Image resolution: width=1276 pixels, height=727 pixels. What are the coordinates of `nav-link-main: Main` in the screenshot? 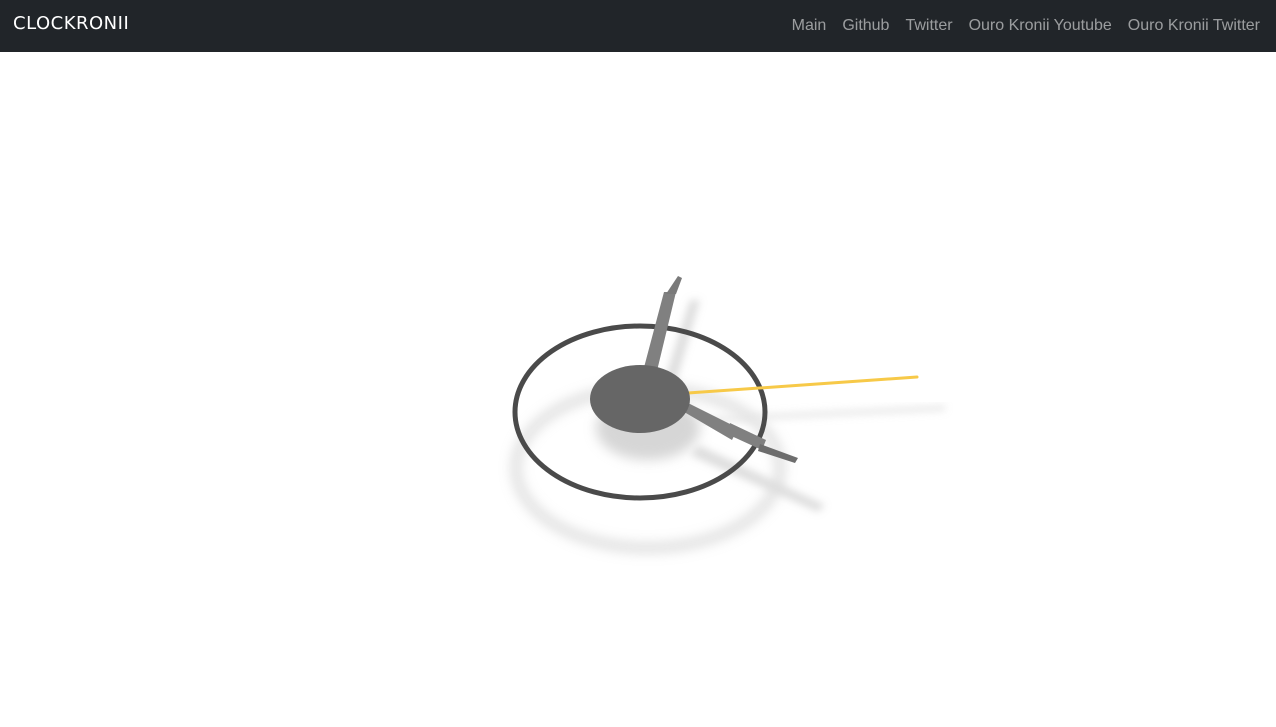 It's located at (809, 26).